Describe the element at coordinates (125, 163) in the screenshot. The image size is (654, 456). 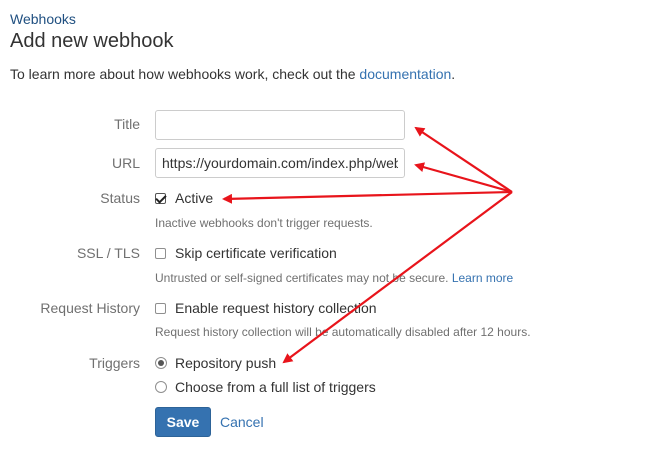
I see `url-label: URL` at that location.